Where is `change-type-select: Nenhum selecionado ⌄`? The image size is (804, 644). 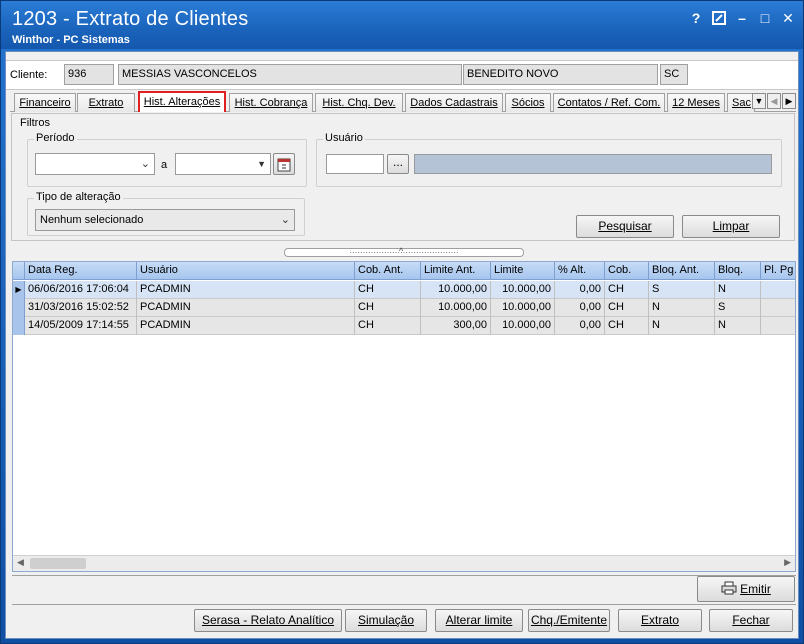 change-type-select: Nenhum selecionado ⌄ is located at coordinates (165, 220).